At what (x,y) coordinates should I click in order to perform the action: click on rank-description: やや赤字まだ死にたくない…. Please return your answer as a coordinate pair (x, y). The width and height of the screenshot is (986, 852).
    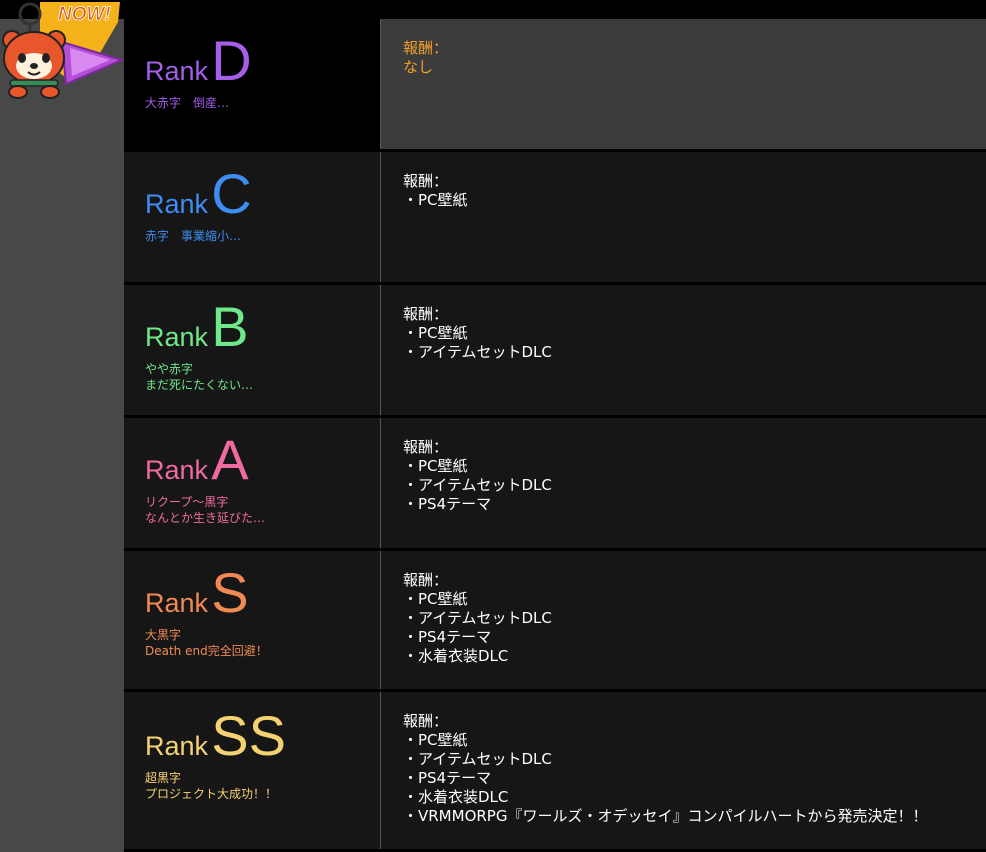
    Looking at the image, I should click on (199, 377).